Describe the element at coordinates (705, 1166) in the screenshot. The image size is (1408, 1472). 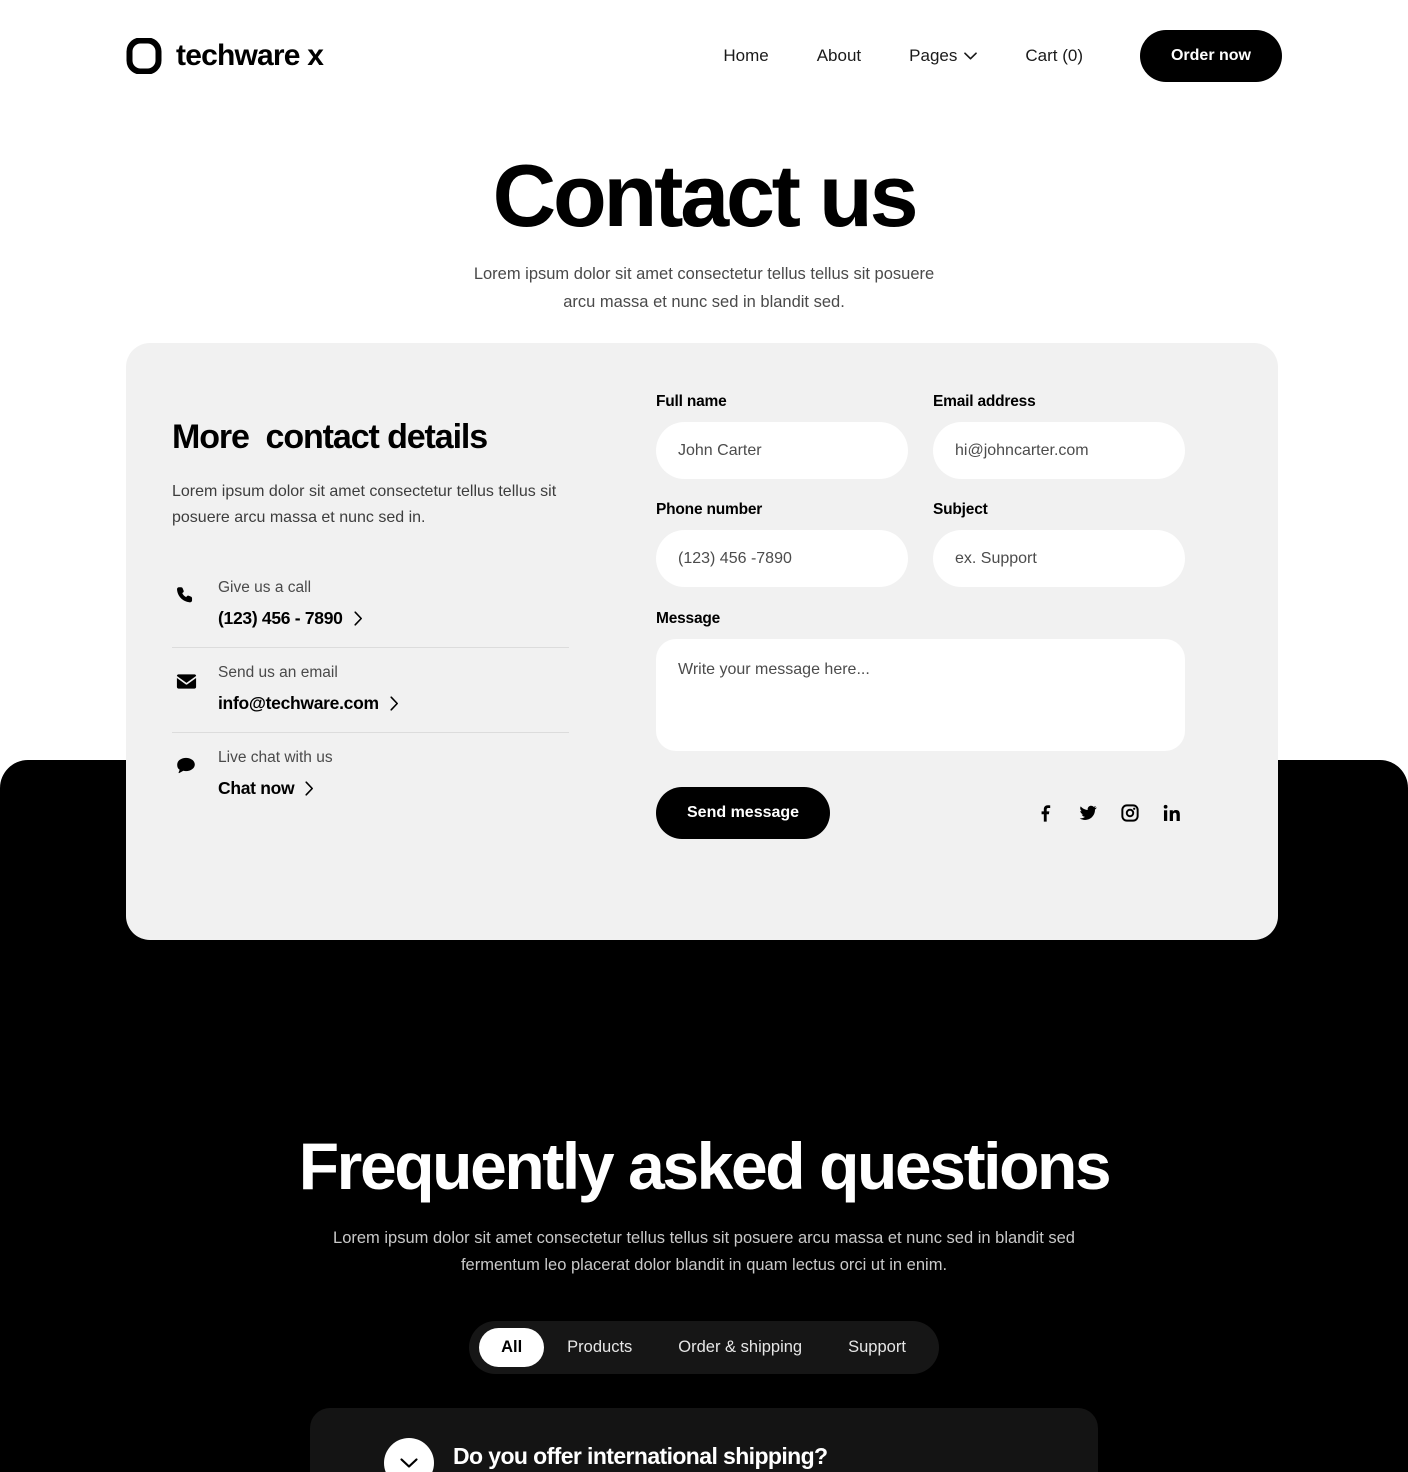
I see `faq-title: Frequently asked questions` at that location.